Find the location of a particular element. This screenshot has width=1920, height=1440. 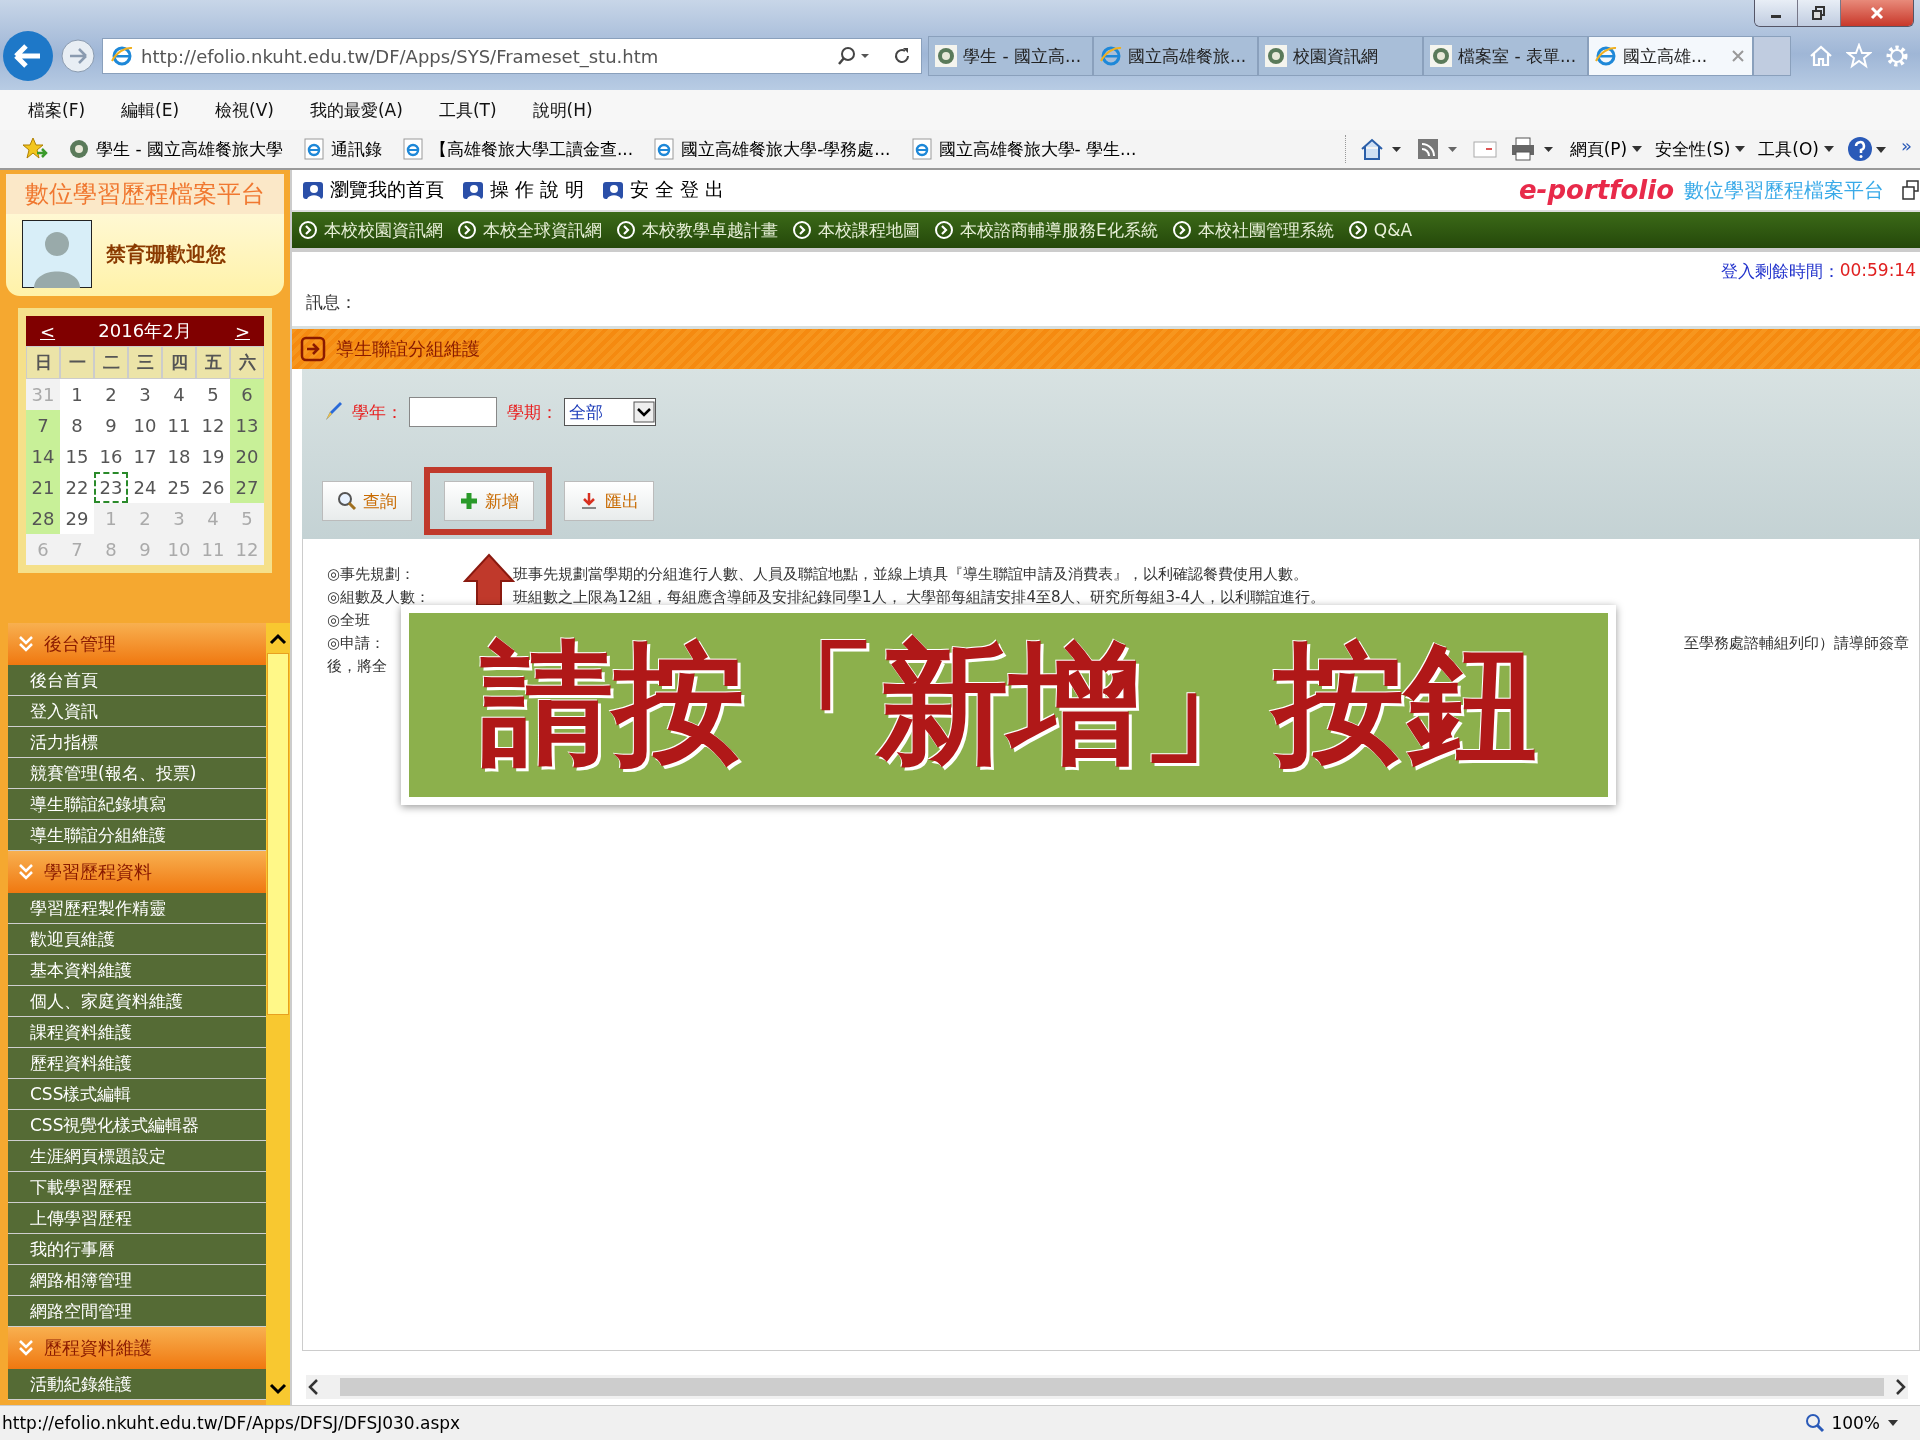

calendar-day: 20 is located at coordinates (247, 456).